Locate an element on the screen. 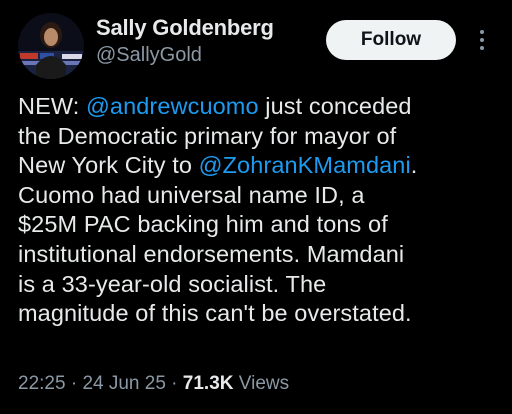  tweet-line: the Democratic primary for mayor of is located at coordinates (258, 137).